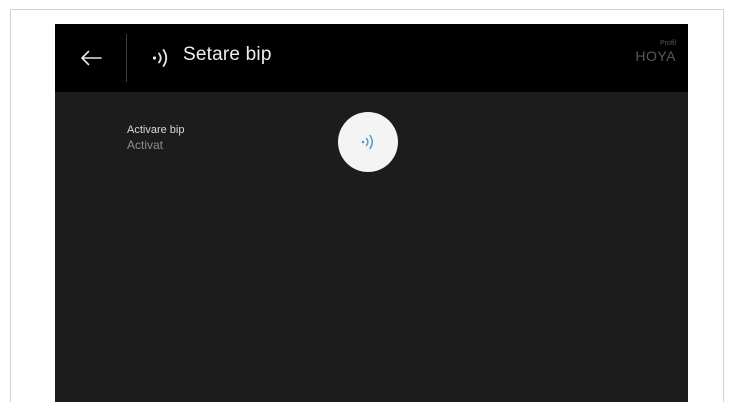 The image size is (733, 411). I want to click on beep-toggle-button, so click(368, 142).